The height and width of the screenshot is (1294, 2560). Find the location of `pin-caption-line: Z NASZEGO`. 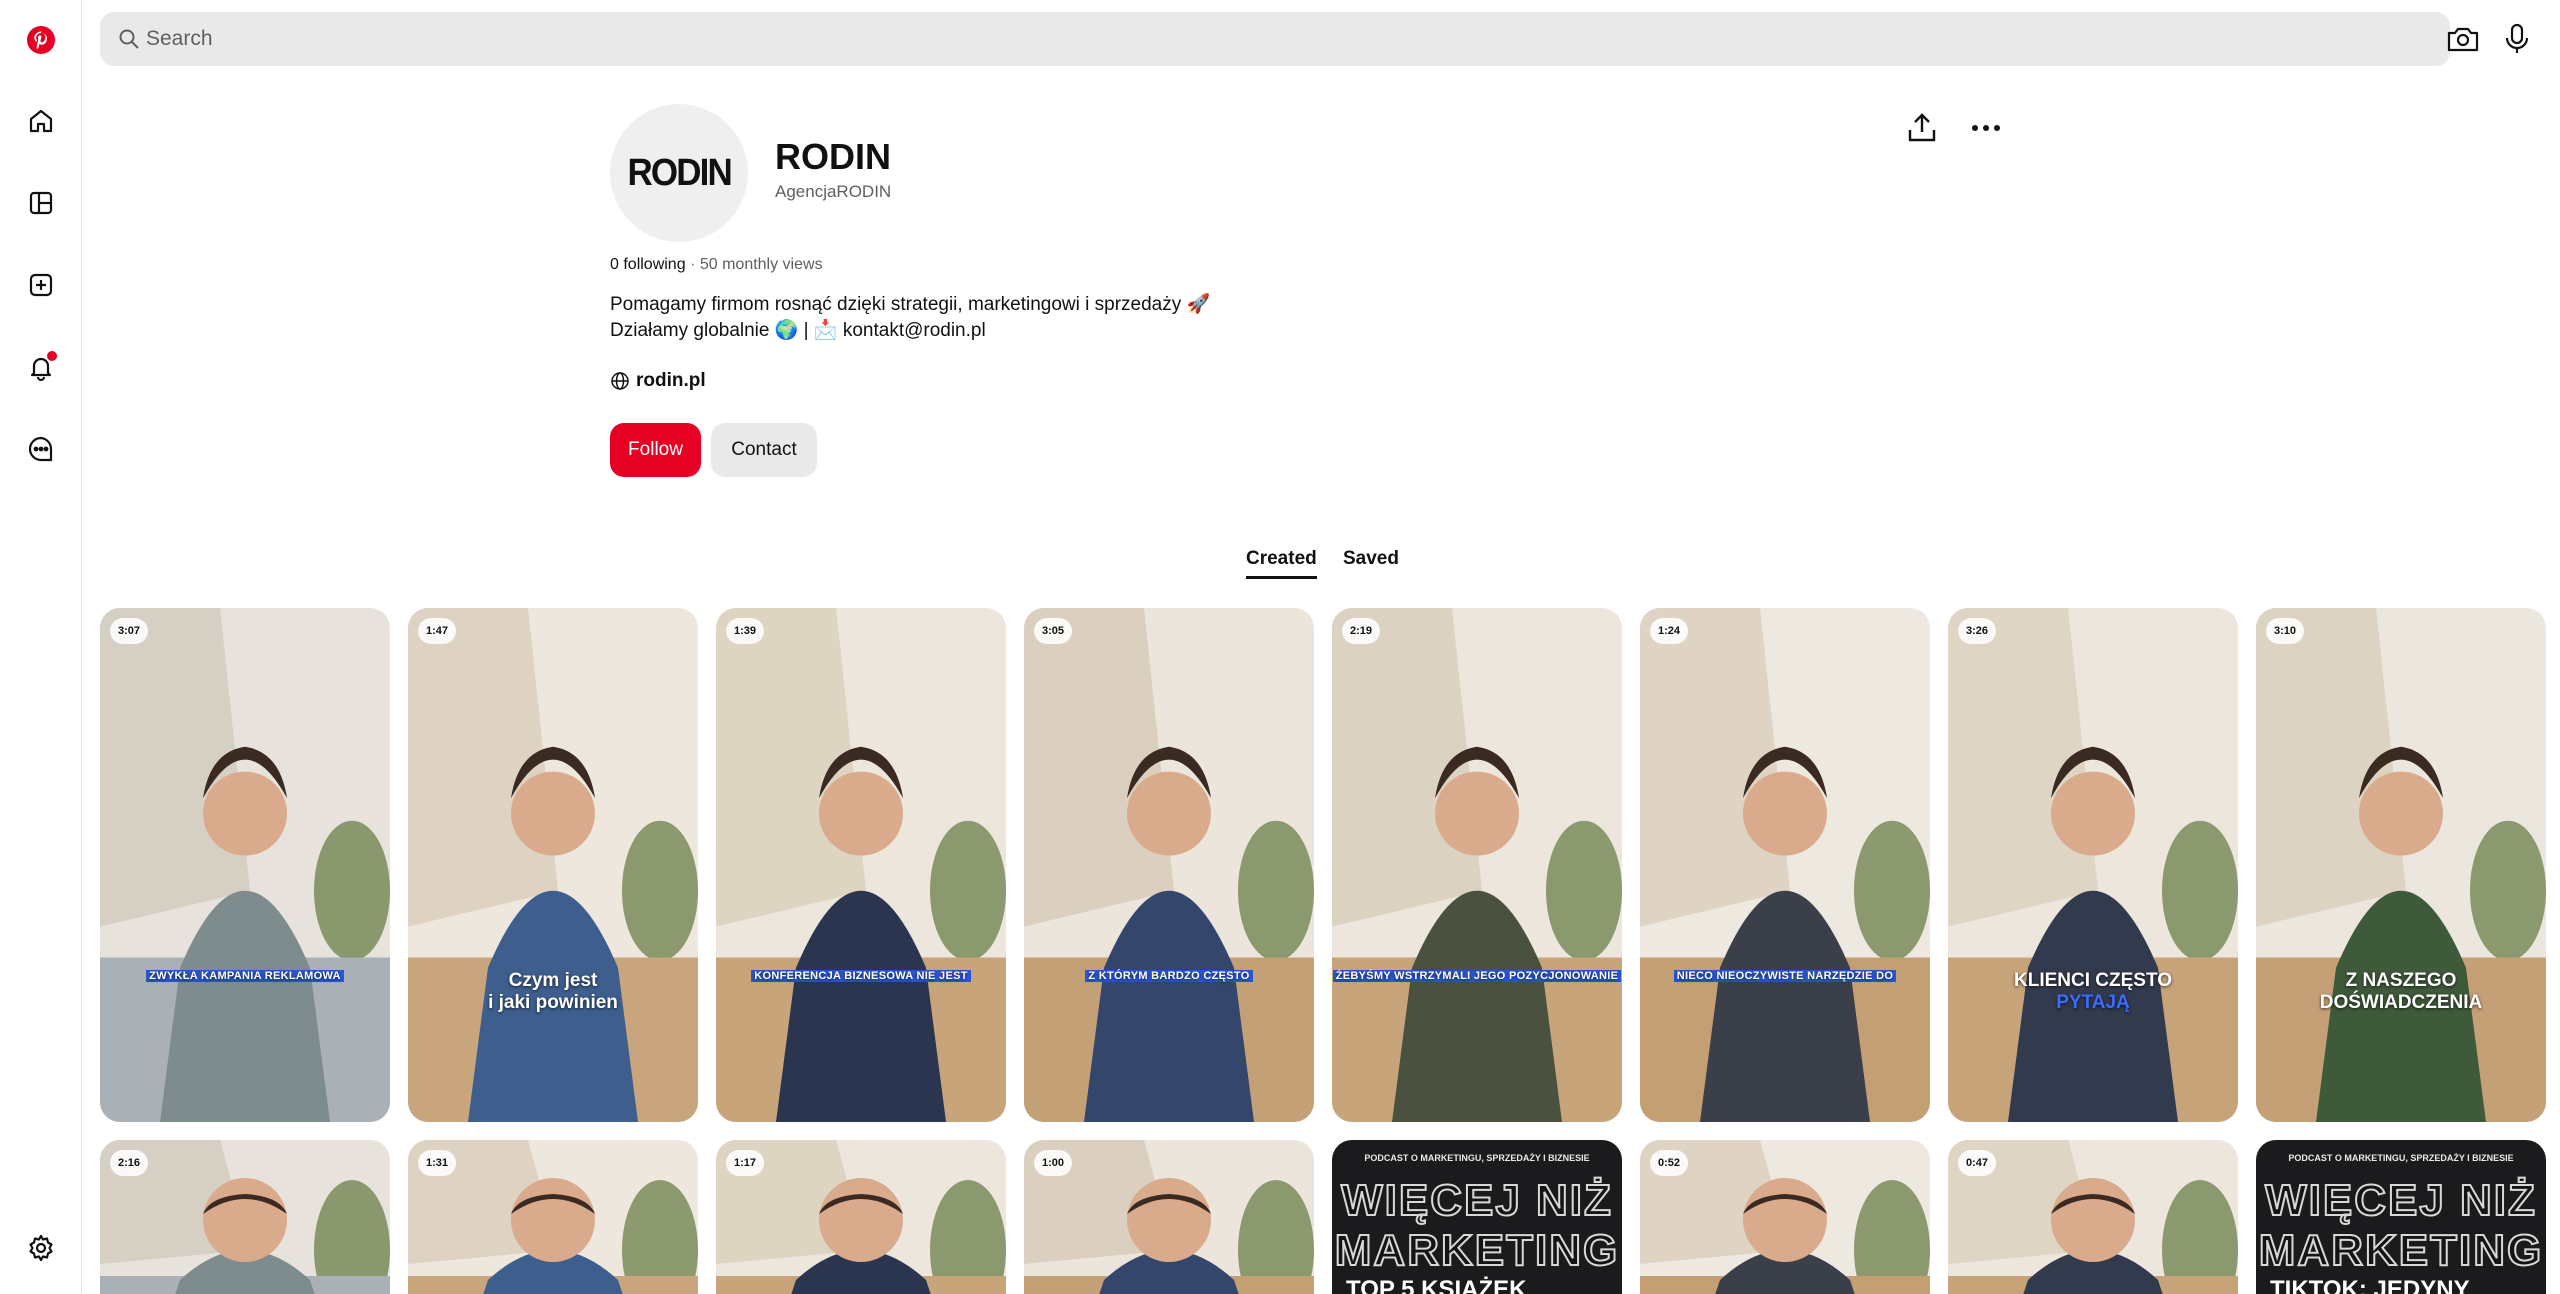

pin-caption-line: Z NASZEGO is located at coordinates (2401, 980).